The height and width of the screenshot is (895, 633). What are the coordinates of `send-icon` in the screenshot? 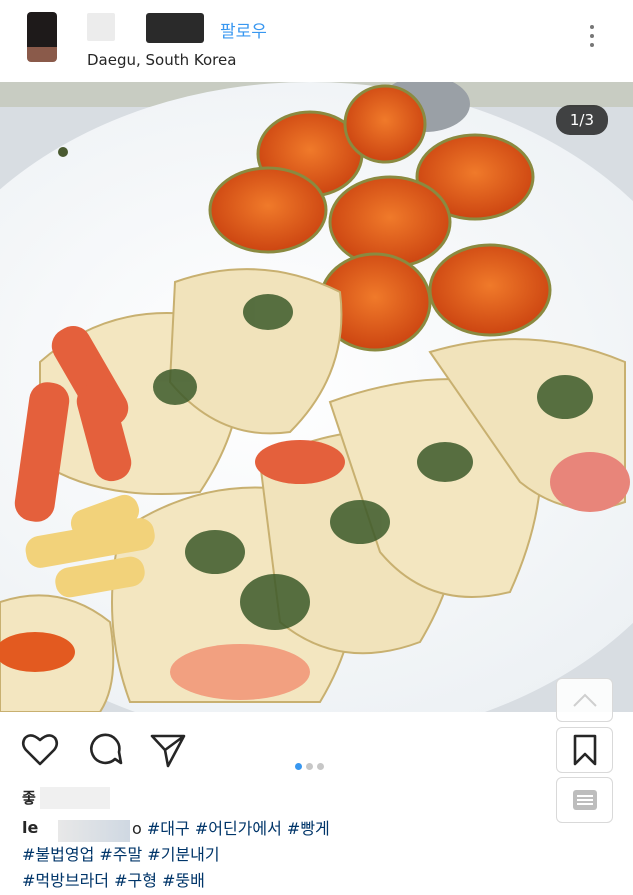 It's located at (168, 750).